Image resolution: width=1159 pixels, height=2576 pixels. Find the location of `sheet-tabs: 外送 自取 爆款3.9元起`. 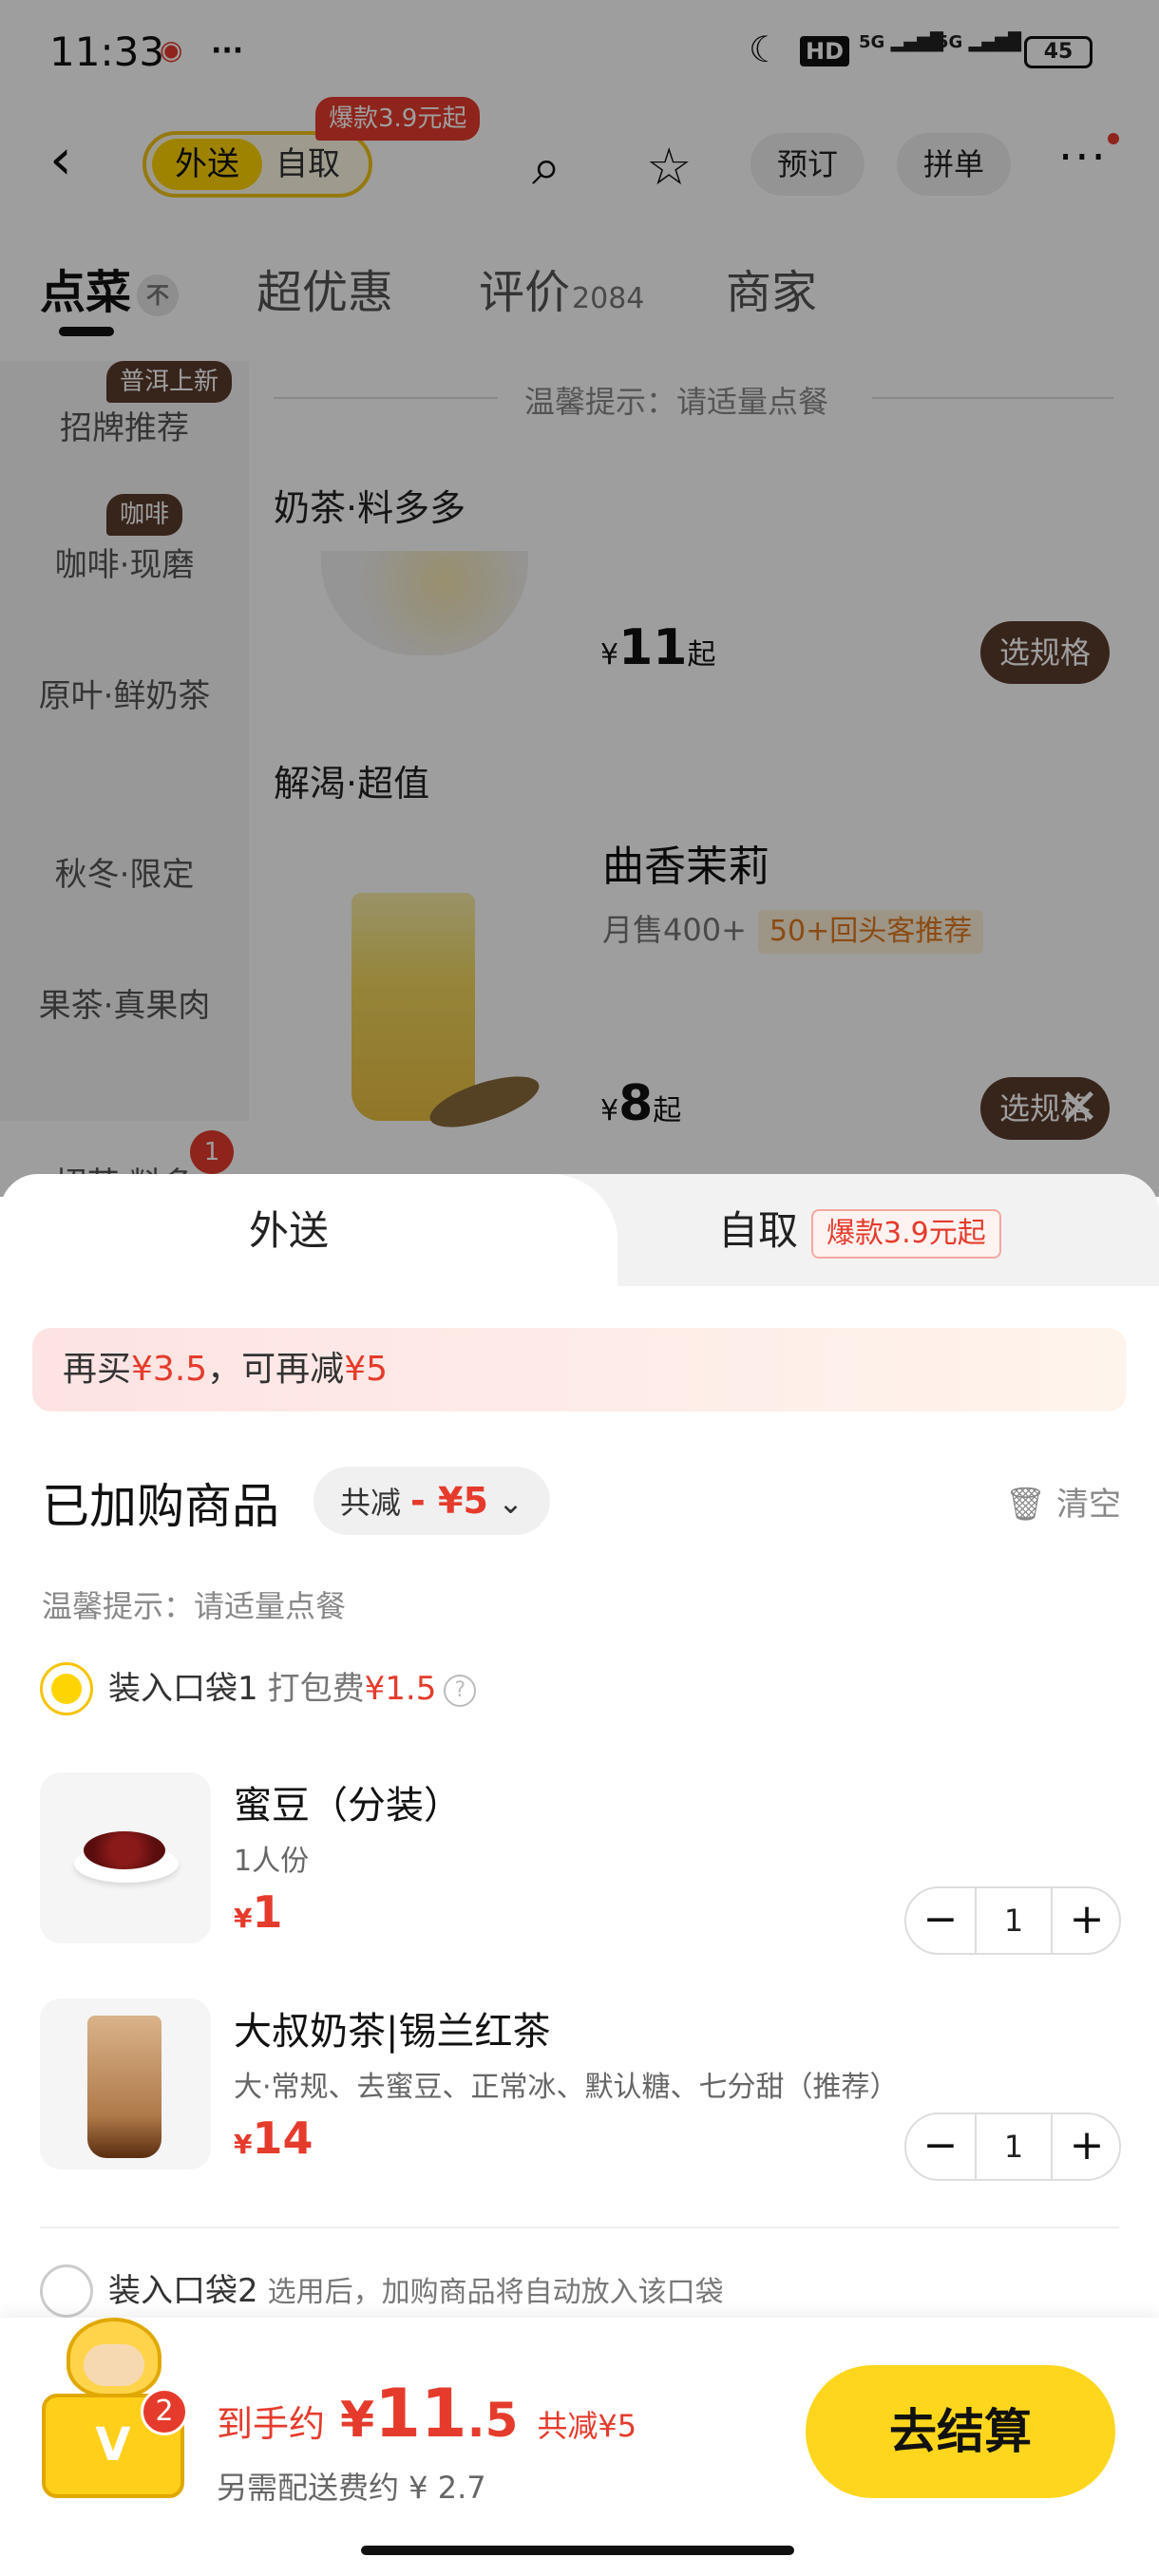

sheet-tabs: 外送 自取 爆款3.9元起 is located at coordinates (579, 1230).